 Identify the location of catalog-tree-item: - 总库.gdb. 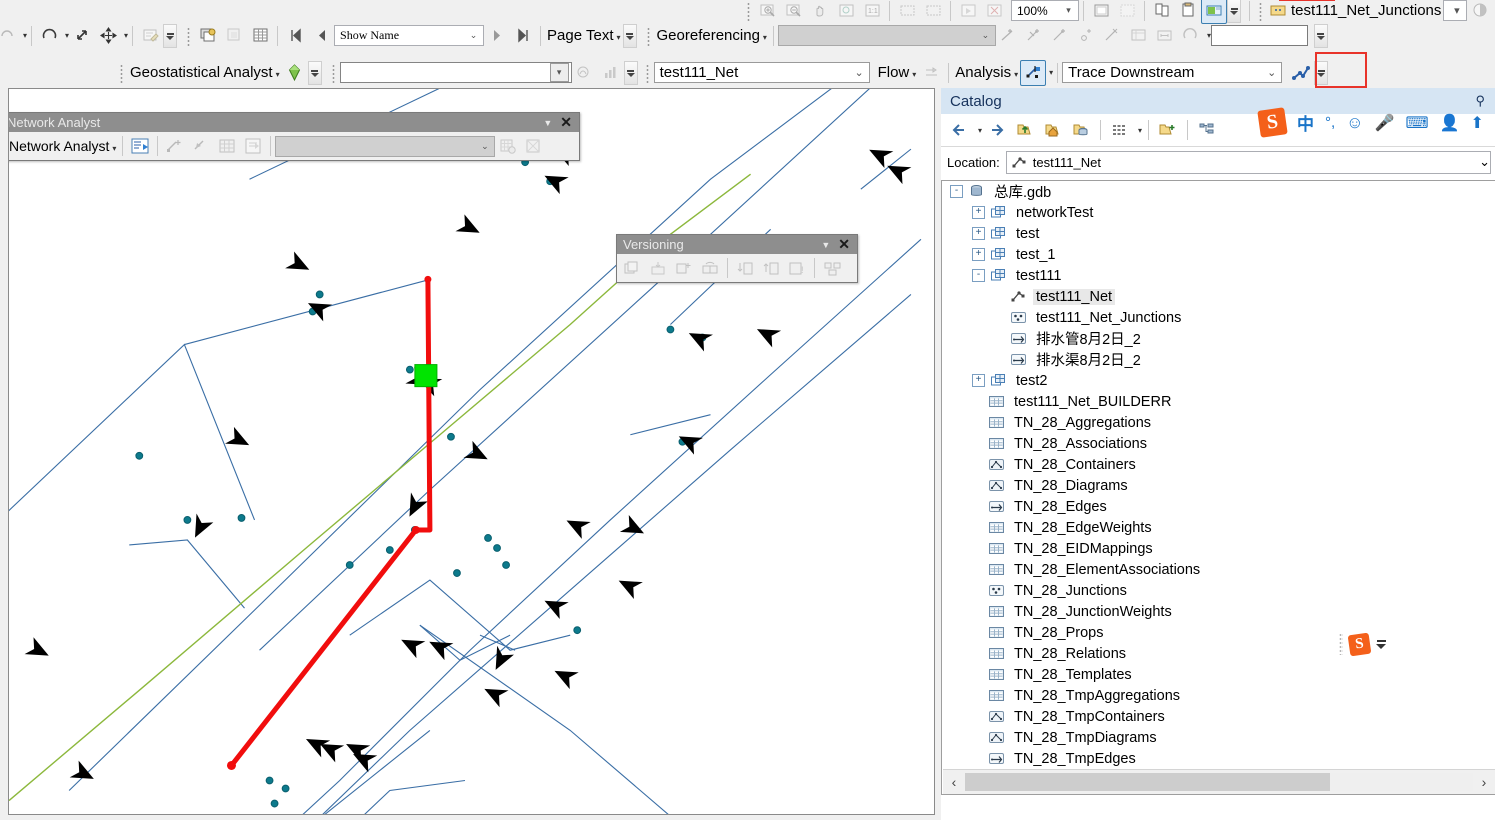
(1218, 191).